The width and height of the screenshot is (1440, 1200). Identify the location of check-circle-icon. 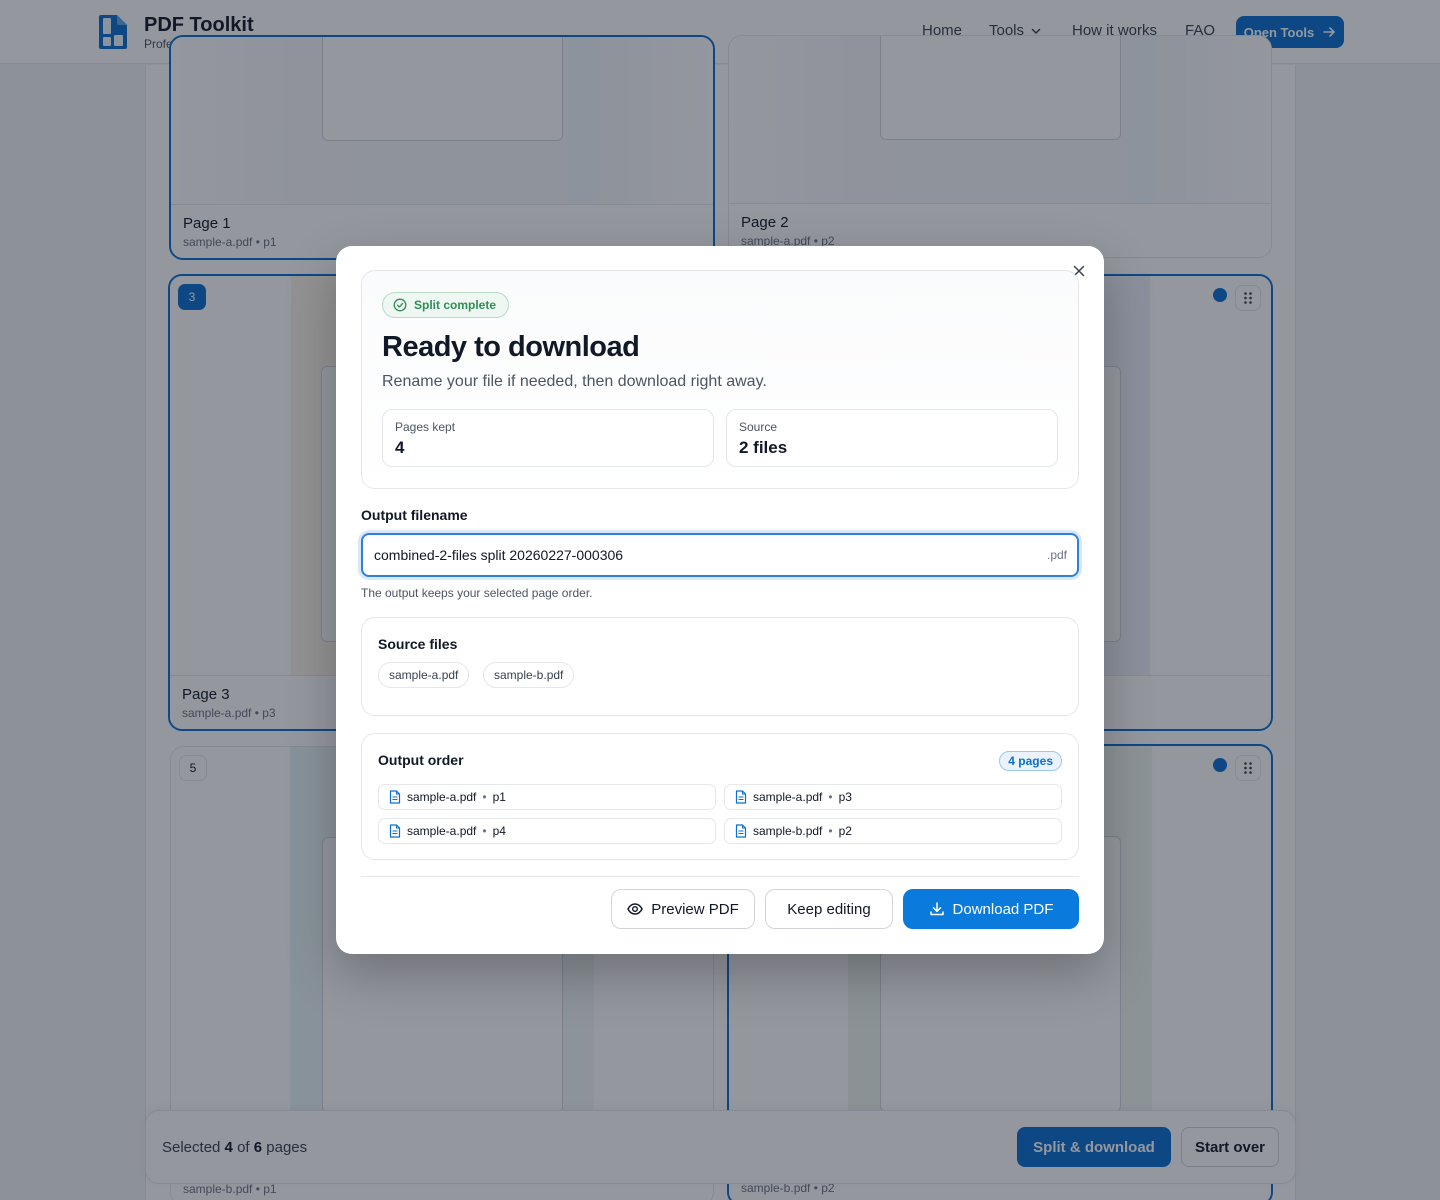
(400, 305).